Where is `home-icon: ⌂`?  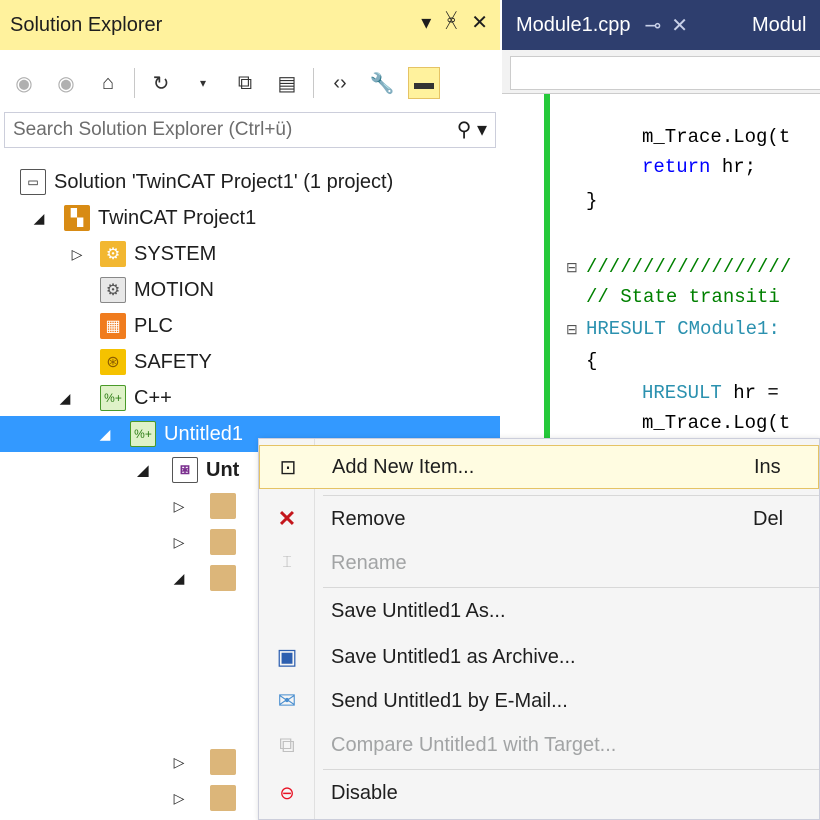
home-icon: ⌂ is located at coordinates (108, 83).